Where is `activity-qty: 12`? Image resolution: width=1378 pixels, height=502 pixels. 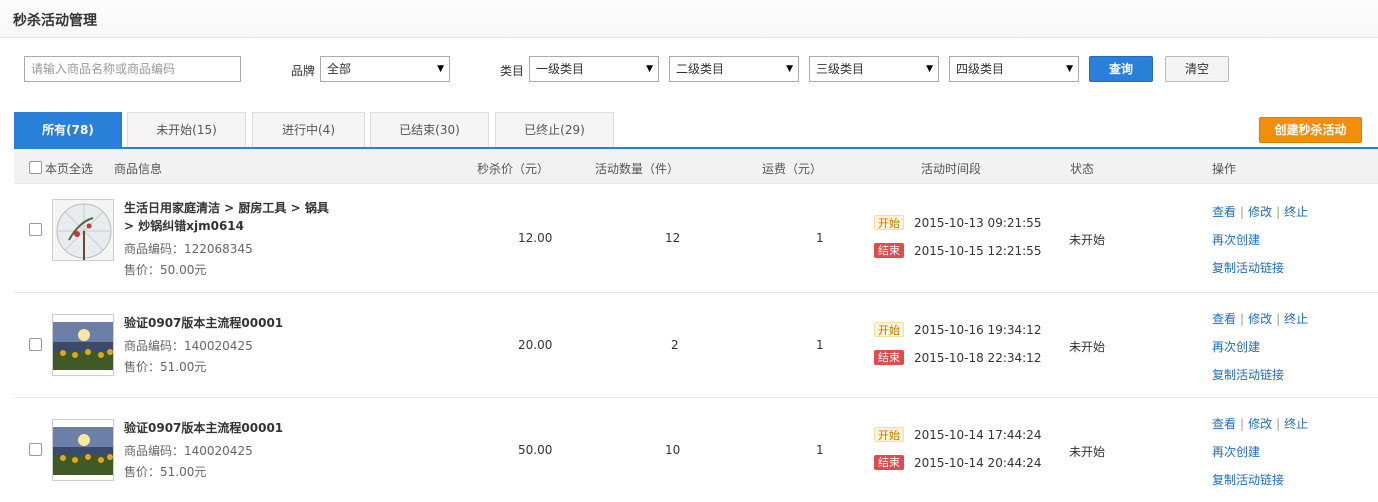 activity-qty: 12 is located at coordinates (673, 238).